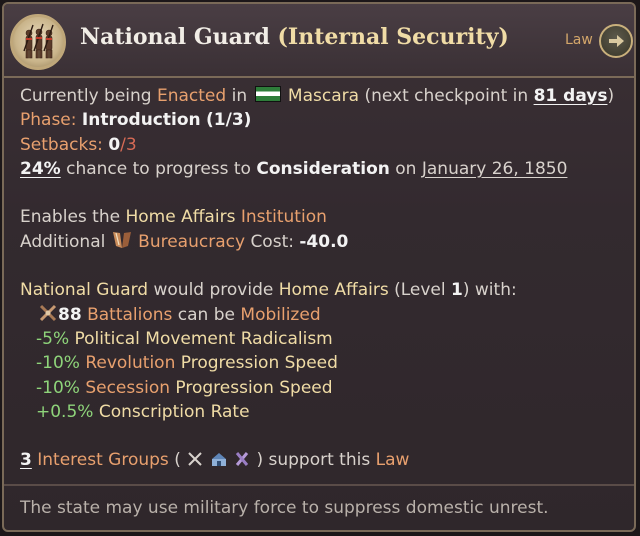 Image resolution: width=640 pixels, height=536 pixels. I want to click on phase-count: (1/3), so click(229, 120).